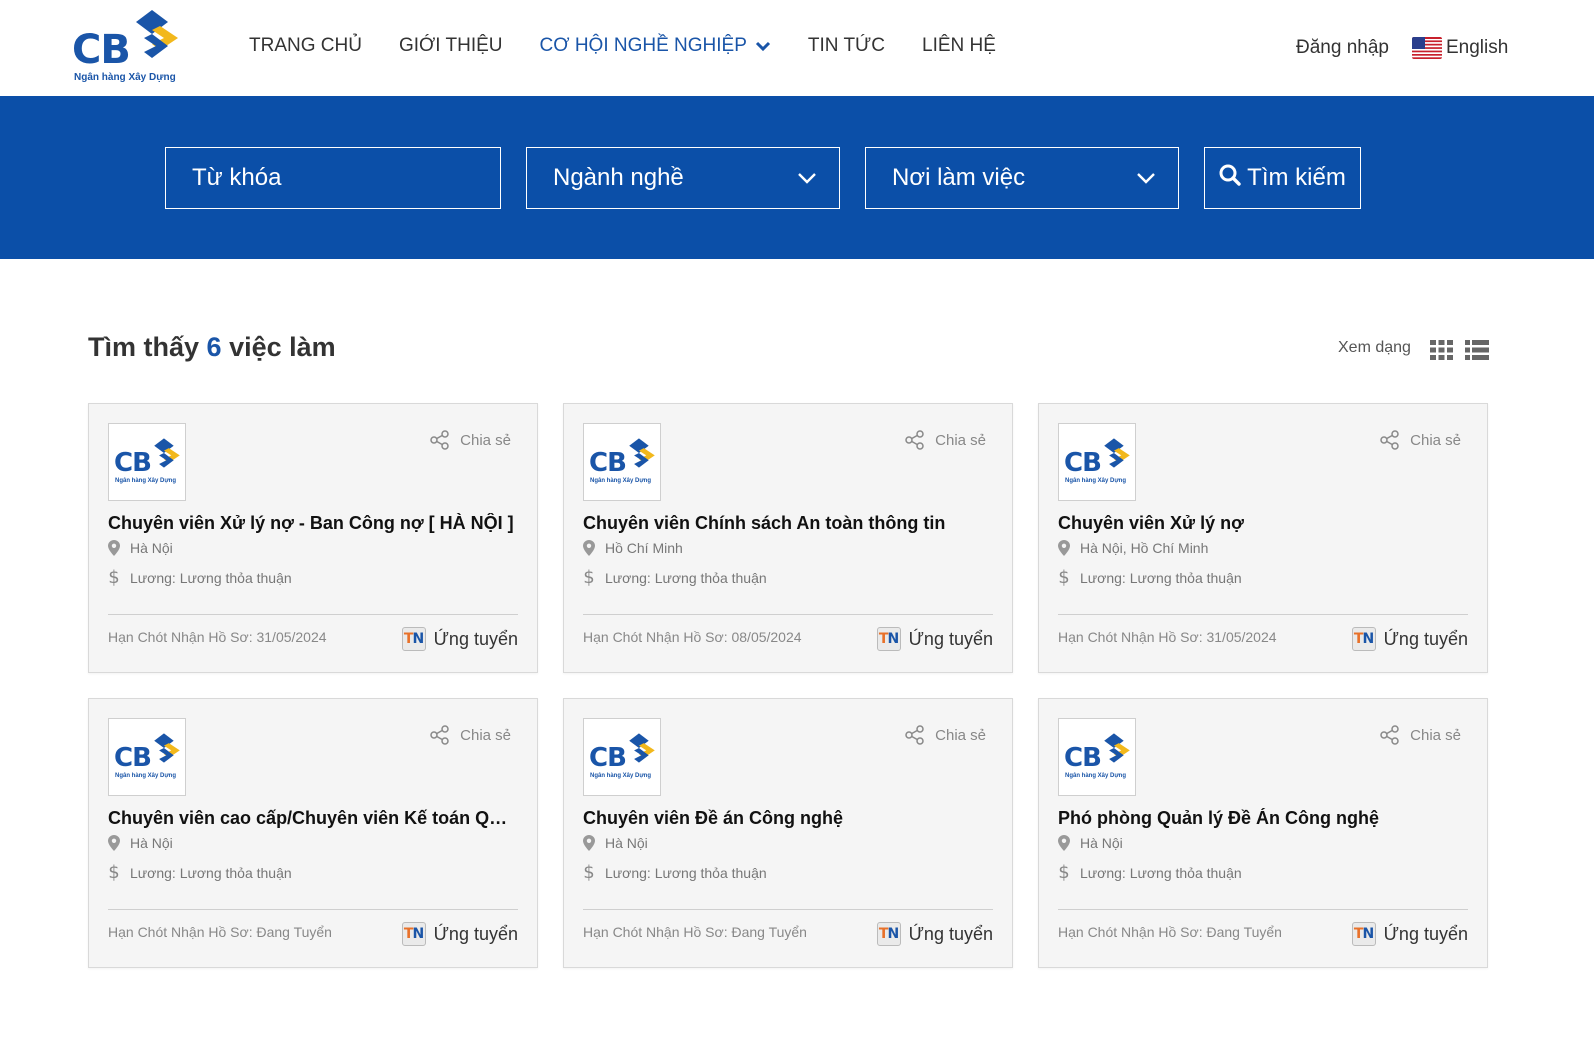 This screenshot has height=1044, width=1594. I want to click on keyword-input, so click(333, 178).